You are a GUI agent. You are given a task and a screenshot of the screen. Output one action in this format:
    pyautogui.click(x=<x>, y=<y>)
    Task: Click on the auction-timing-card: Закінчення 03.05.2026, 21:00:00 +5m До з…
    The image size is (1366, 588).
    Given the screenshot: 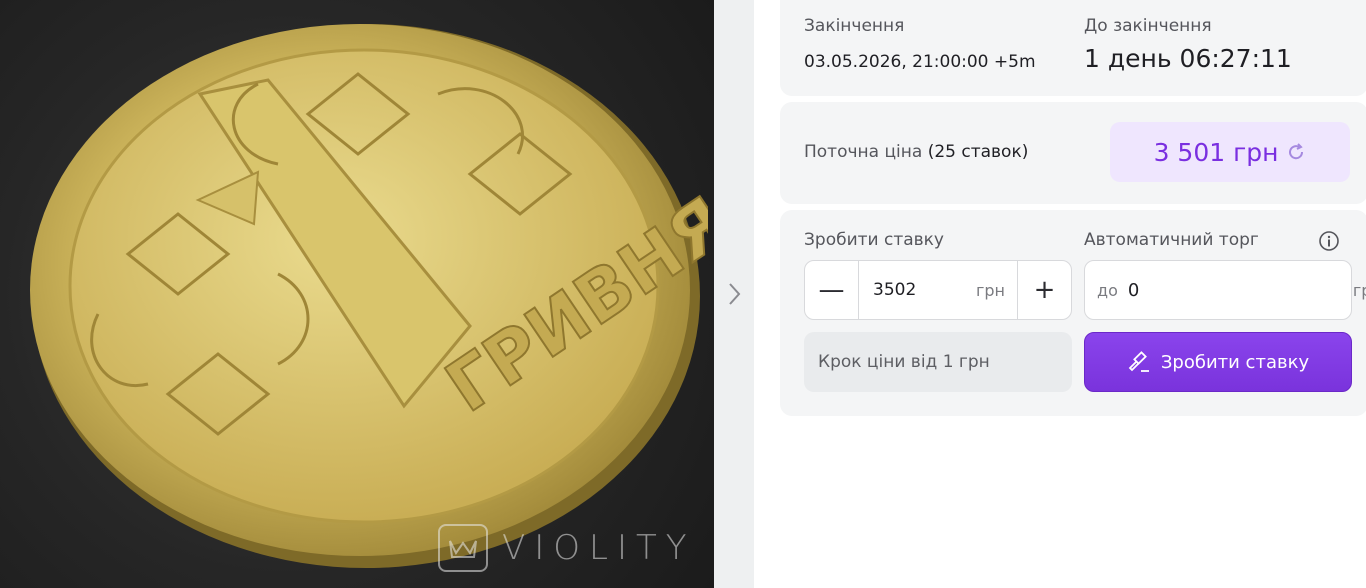 What is the action you would take?
    pyautogui.click(x=1073, y=48)
    